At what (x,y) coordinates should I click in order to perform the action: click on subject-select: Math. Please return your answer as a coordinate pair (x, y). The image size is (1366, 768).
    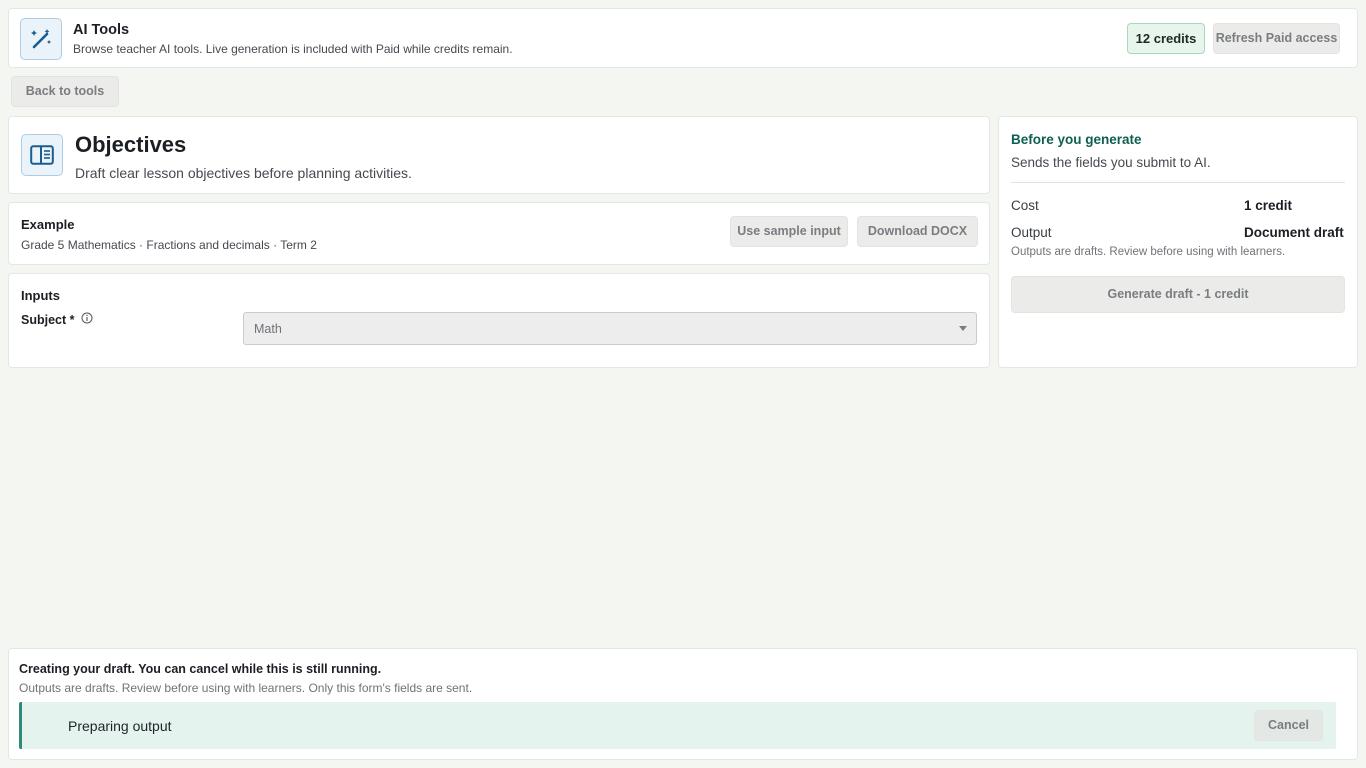
    Looking at the image, I should click on (610, 328).